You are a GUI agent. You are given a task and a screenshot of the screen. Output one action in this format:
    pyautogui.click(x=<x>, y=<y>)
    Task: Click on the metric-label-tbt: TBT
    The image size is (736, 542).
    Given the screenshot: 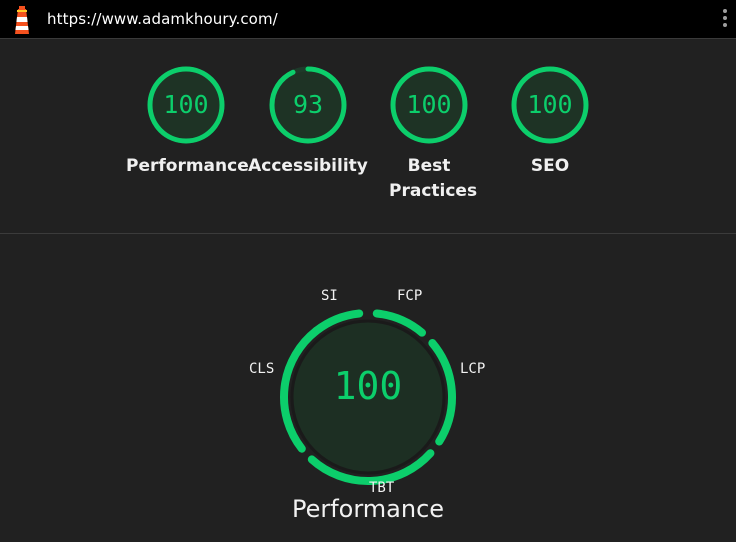 What is the action you would take?
    pyautogui.click(x=382, y=488)
    